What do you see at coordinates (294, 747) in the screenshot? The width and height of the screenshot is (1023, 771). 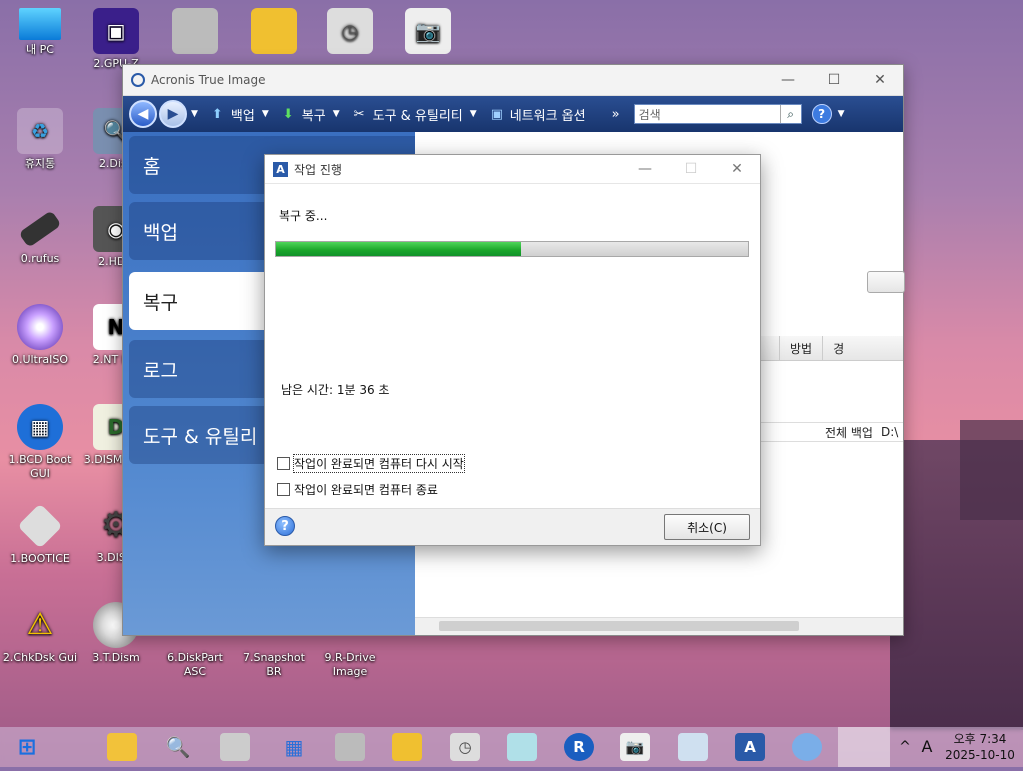 I see `windows-grid-icon: ▦` at bounding box center [294, 747].